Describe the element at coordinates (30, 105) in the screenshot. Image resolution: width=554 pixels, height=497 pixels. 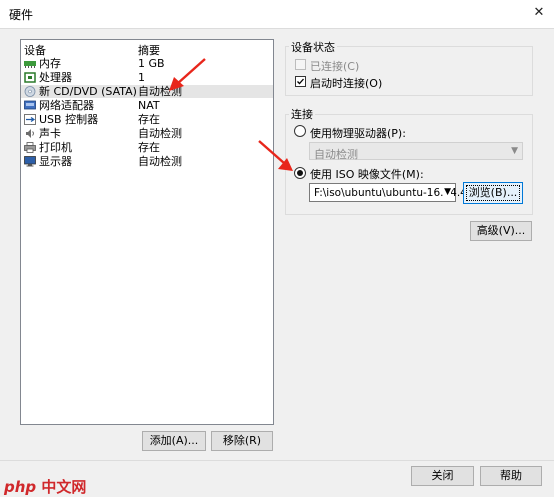
I see `network-icon` at that location.